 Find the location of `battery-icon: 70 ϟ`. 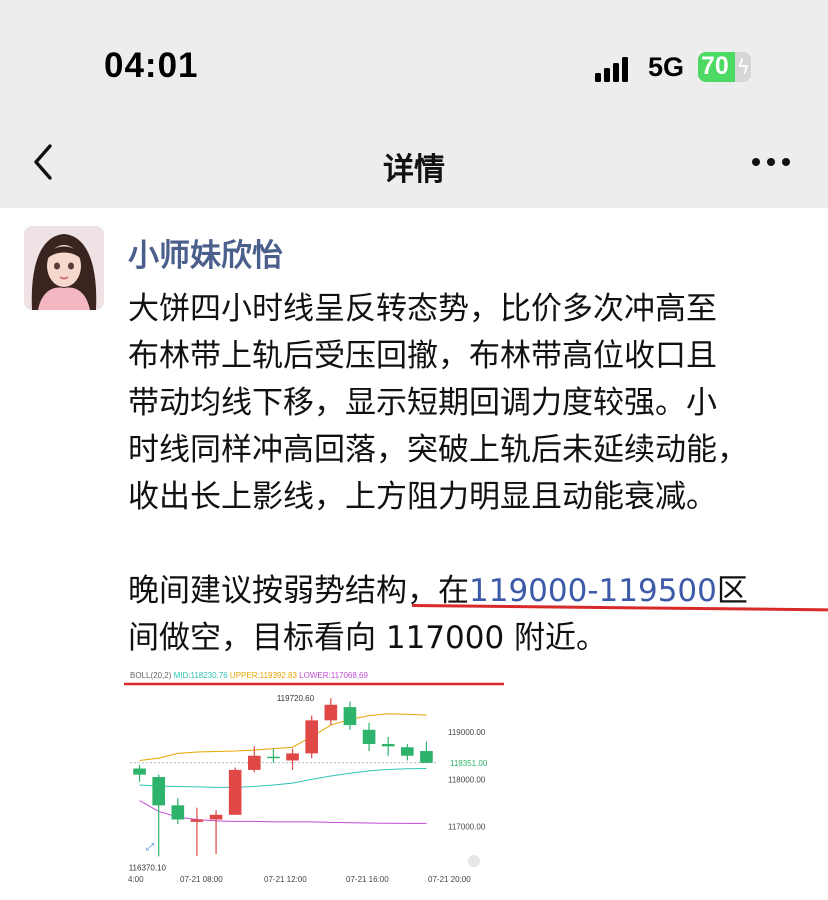

battery-icon: 70 ϟ is located at coordinates (724, 67).